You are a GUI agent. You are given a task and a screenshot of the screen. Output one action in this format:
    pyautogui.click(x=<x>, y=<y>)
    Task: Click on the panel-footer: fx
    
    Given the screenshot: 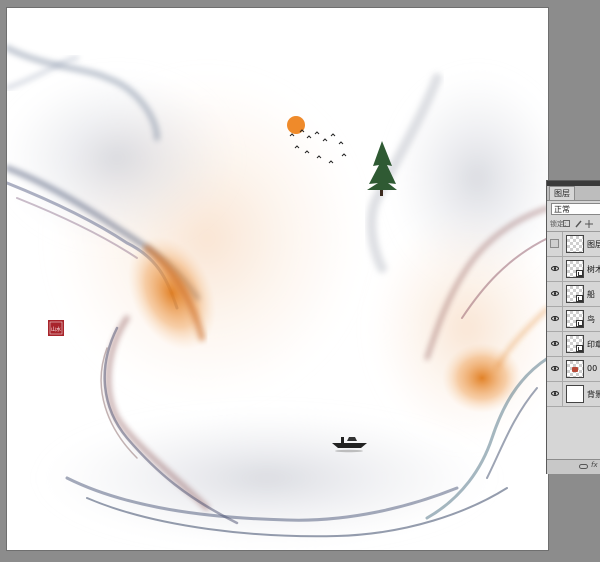 What is the action you would take?
    pyautogui.click(x=573, y=466)
    